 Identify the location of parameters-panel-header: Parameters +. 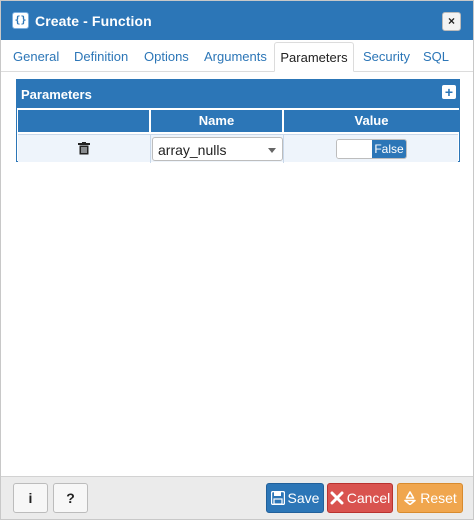
(238, 94).